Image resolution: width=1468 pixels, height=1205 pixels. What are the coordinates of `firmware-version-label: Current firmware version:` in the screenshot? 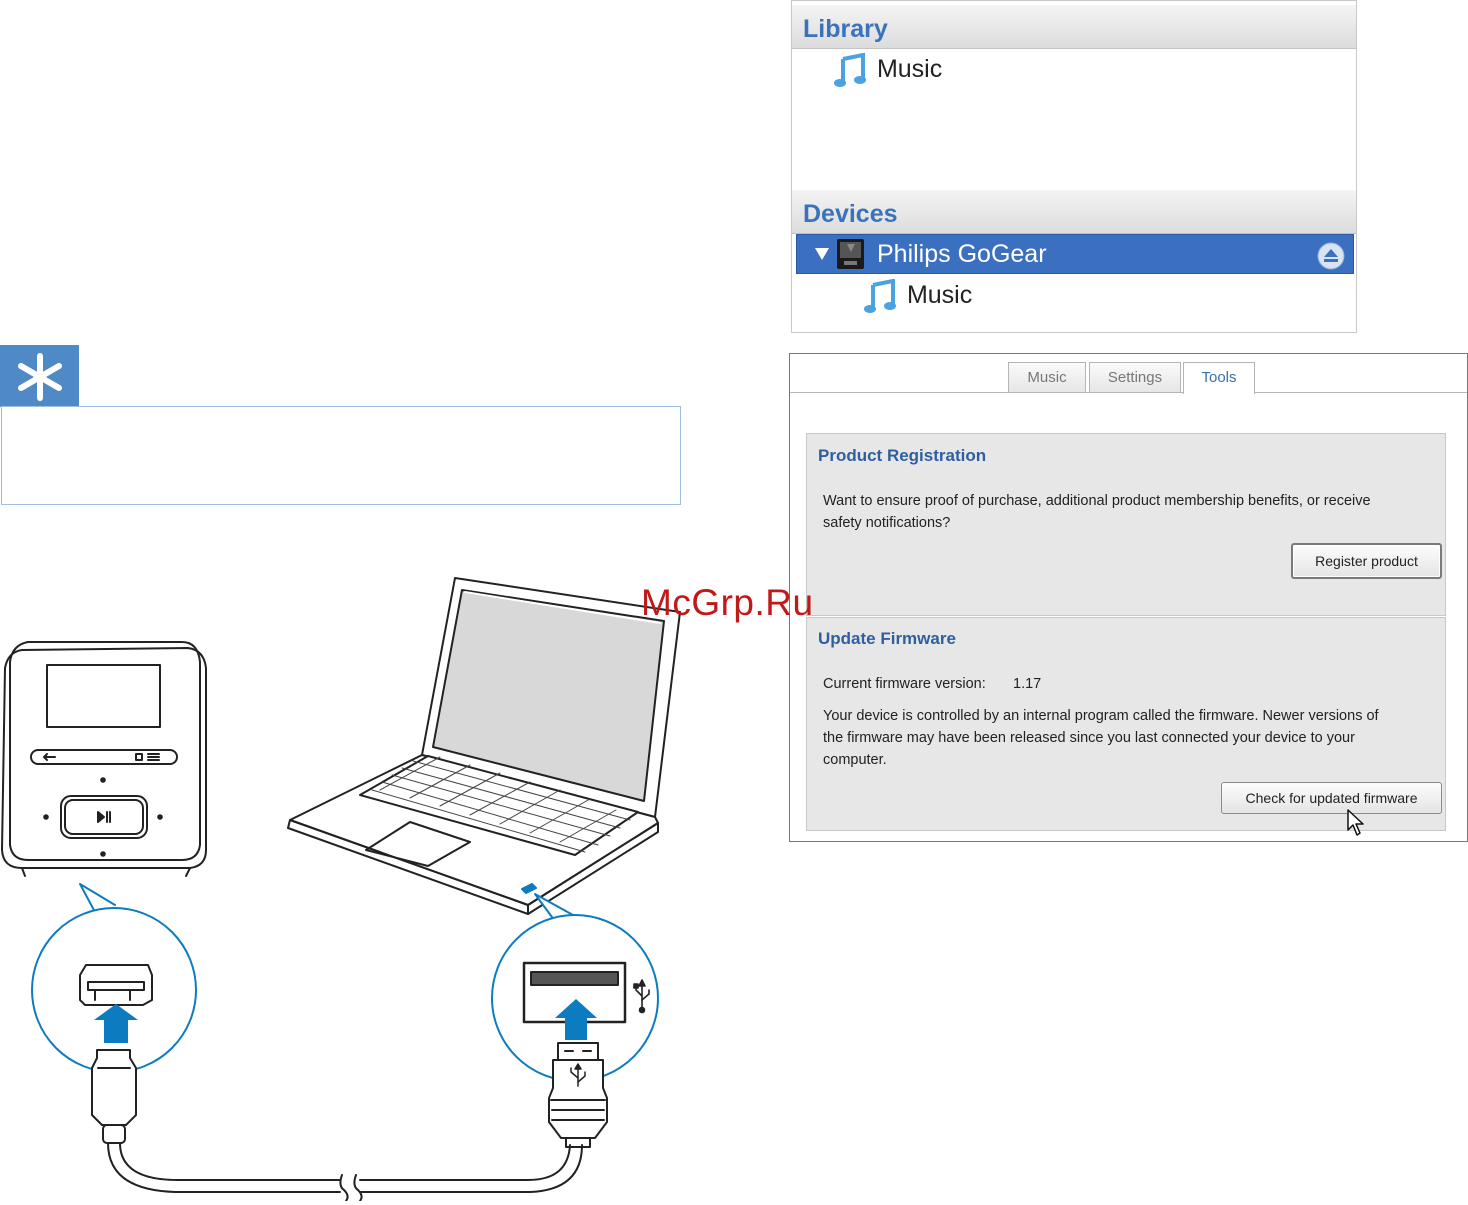 It's located at (904, 684).